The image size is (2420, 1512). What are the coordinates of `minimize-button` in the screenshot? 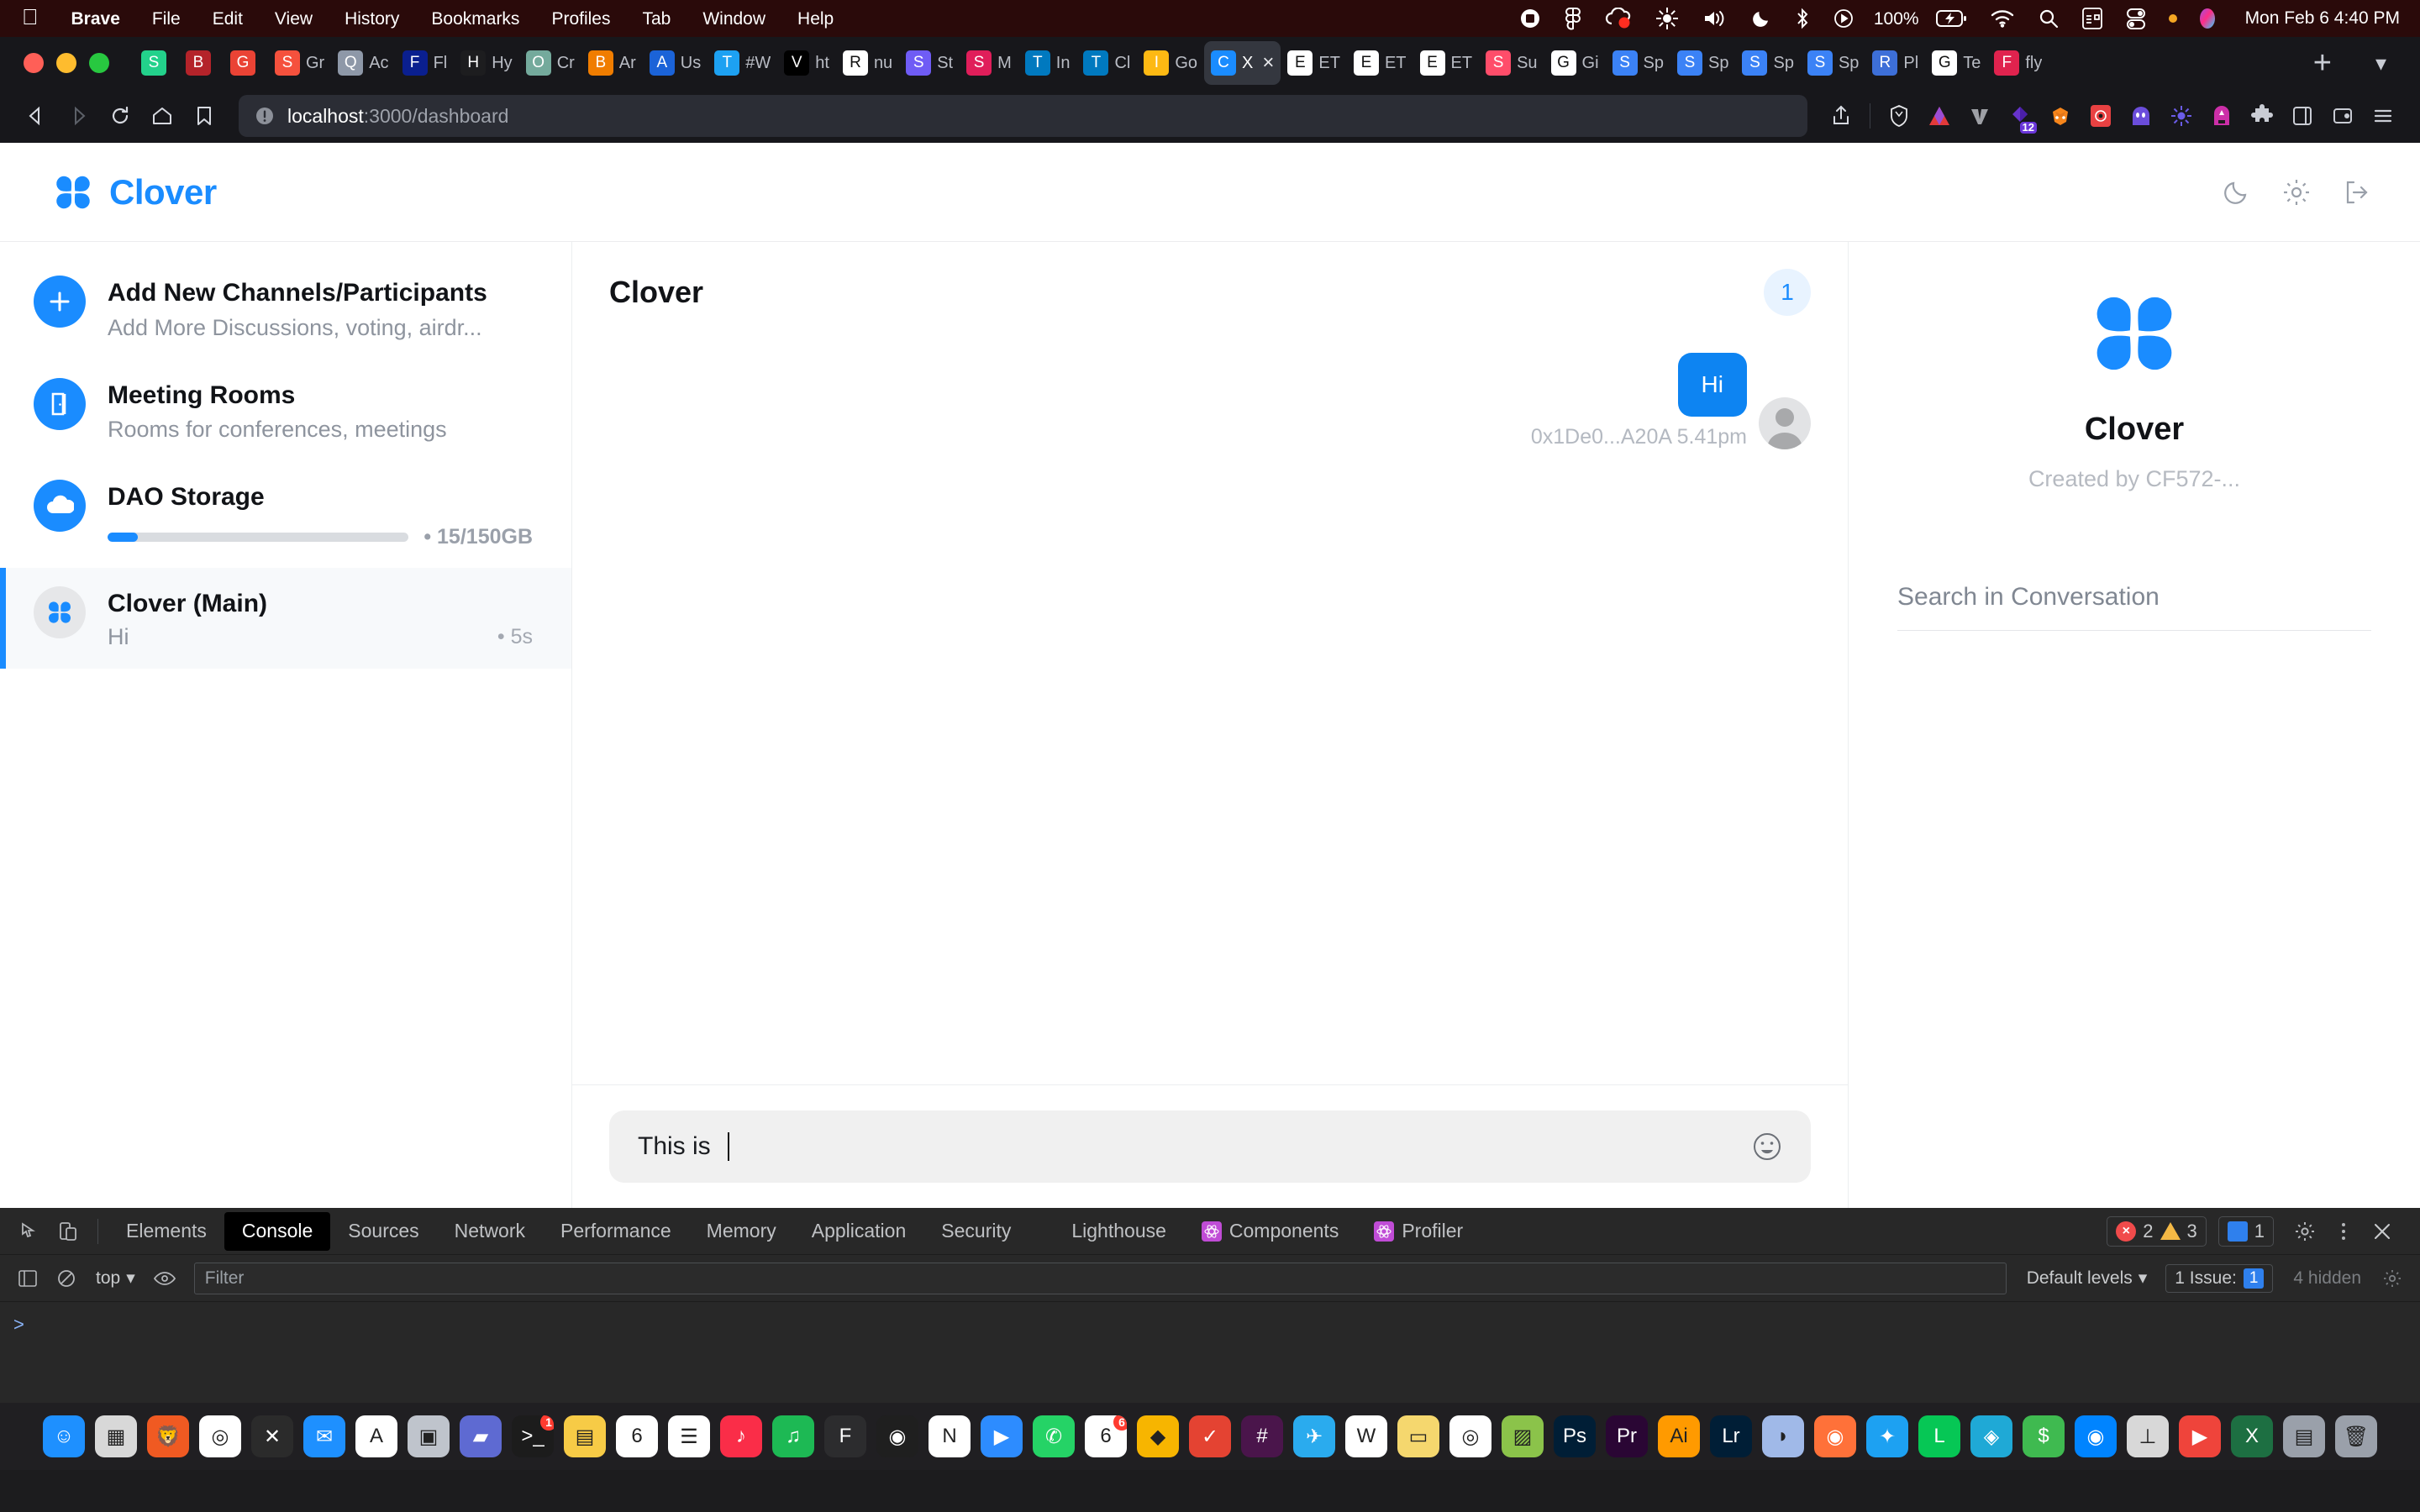 It's located at (66, 63).